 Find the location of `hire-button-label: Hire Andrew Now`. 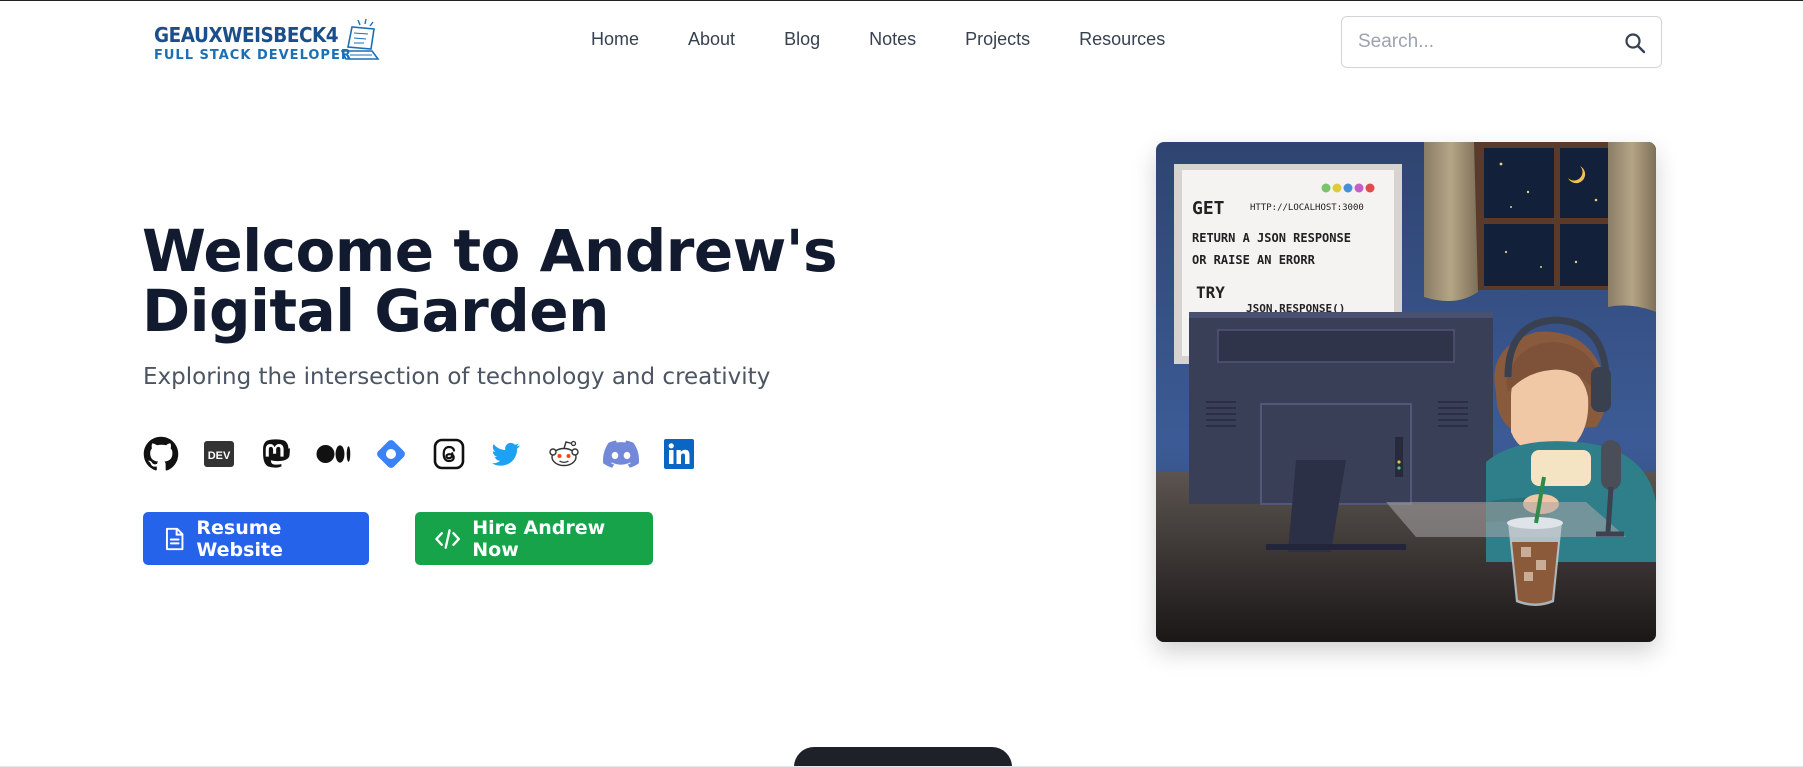

hire-button-label: Hire Andrew Now is located at coordinates (539, 538).